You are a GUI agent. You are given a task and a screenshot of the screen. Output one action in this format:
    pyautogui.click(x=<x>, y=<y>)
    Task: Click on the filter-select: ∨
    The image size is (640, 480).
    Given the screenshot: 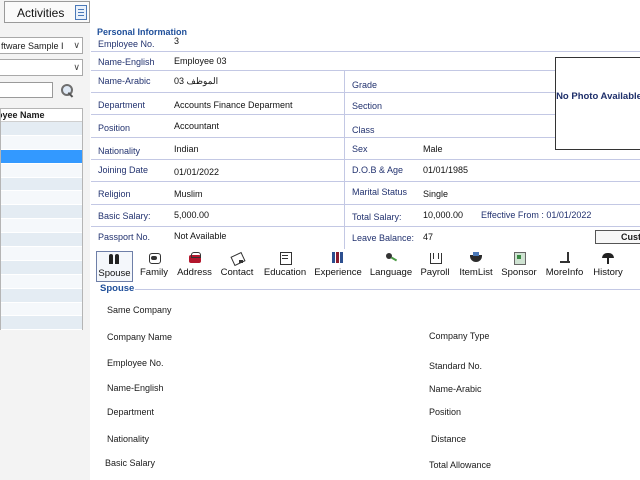 What is the action you would take?
    pyautogui.click(x=41, y=67)
    